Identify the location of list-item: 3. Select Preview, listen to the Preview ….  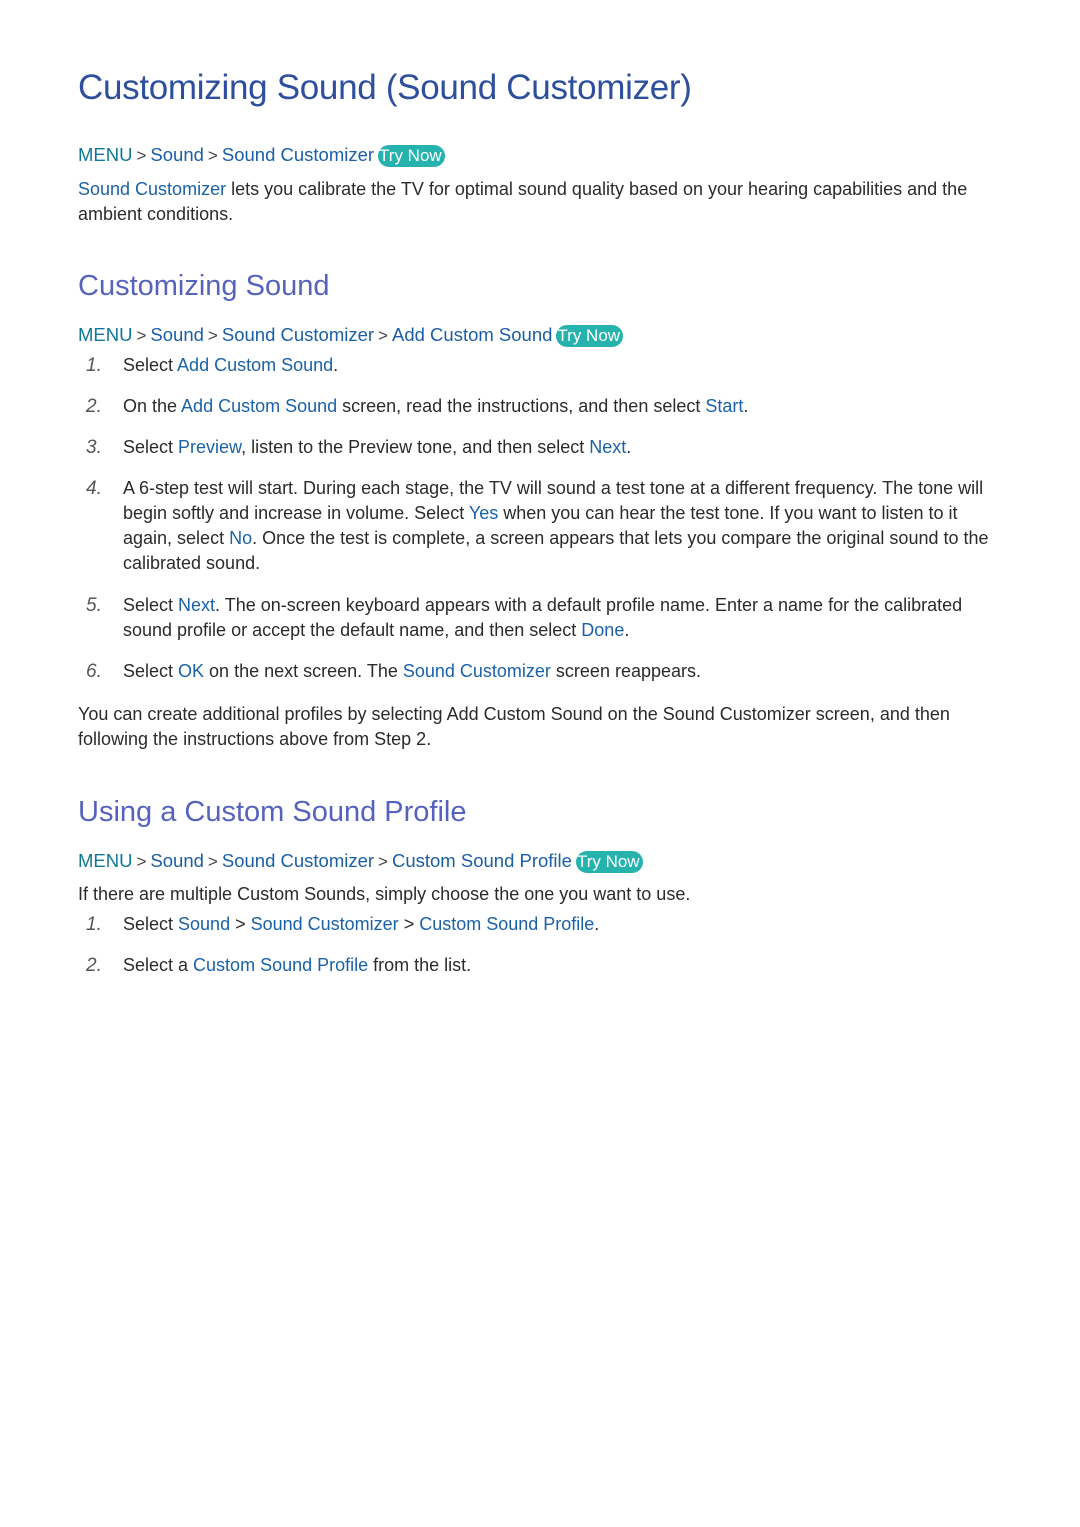
(543, 447).